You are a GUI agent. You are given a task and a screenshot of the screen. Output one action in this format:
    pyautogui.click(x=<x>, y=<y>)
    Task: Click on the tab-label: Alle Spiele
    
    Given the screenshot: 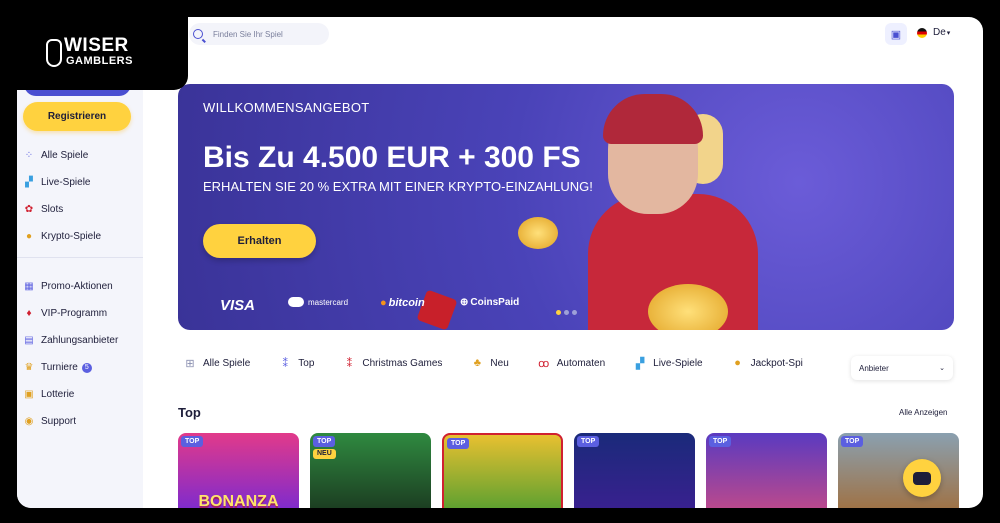 What is the action you would take?
    pyautogui.click(x=227, y=363)
    